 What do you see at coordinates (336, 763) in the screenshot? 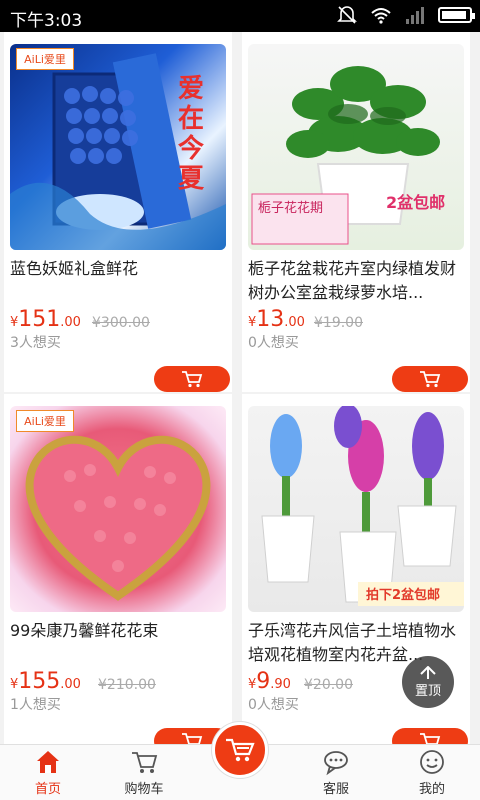
I see `chat-icon` at bounding box center [336, 763].